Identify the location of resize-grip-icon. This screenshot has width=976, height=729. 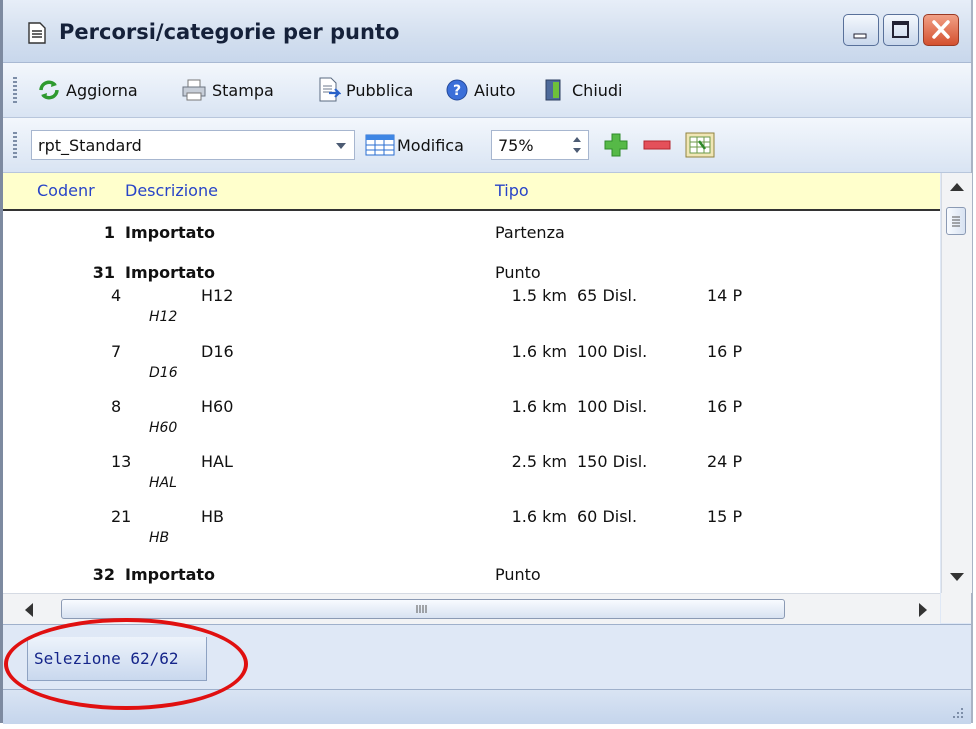
(957, 712).